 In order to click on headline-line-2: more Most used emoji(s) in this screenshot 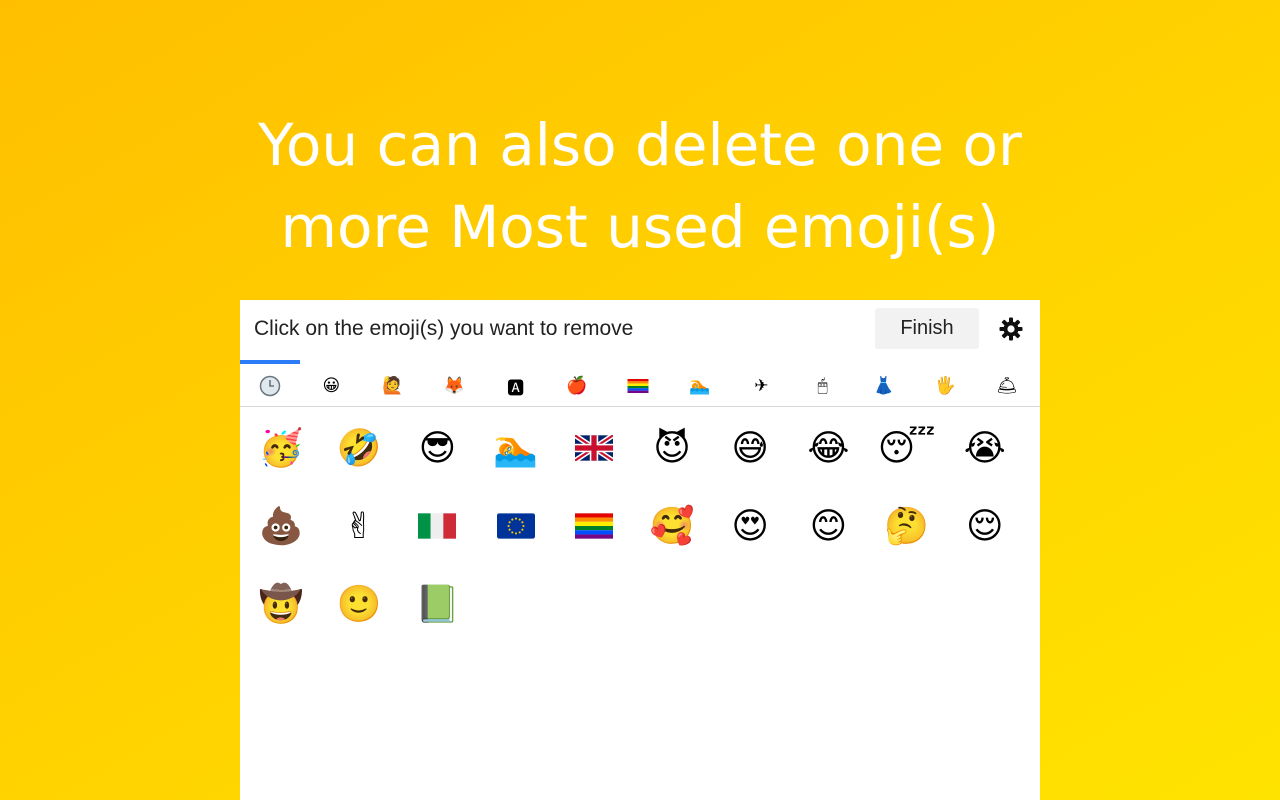, I will do `click(640, 227)`.